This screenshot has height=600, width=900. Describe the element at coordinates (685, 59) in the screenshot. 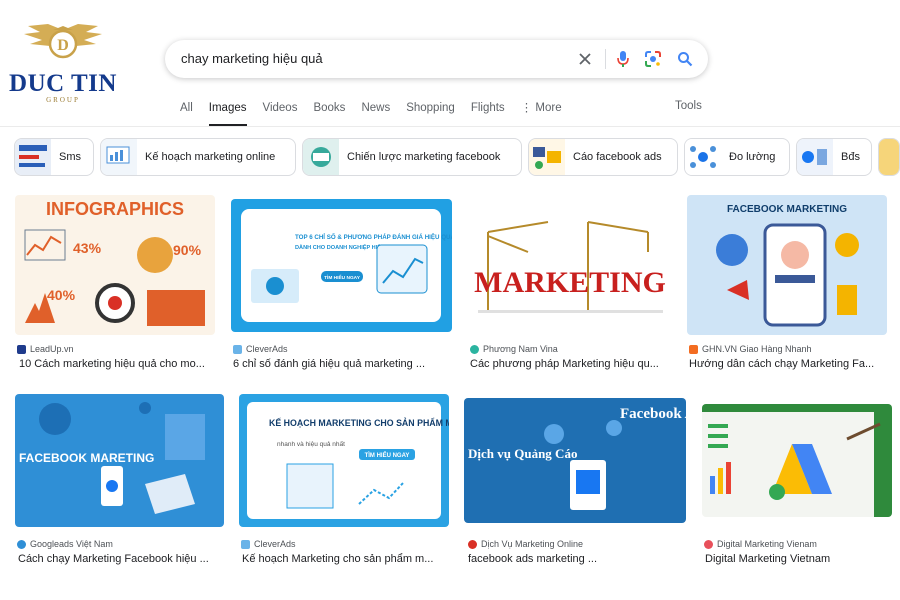

I see `search-icon` at that location.